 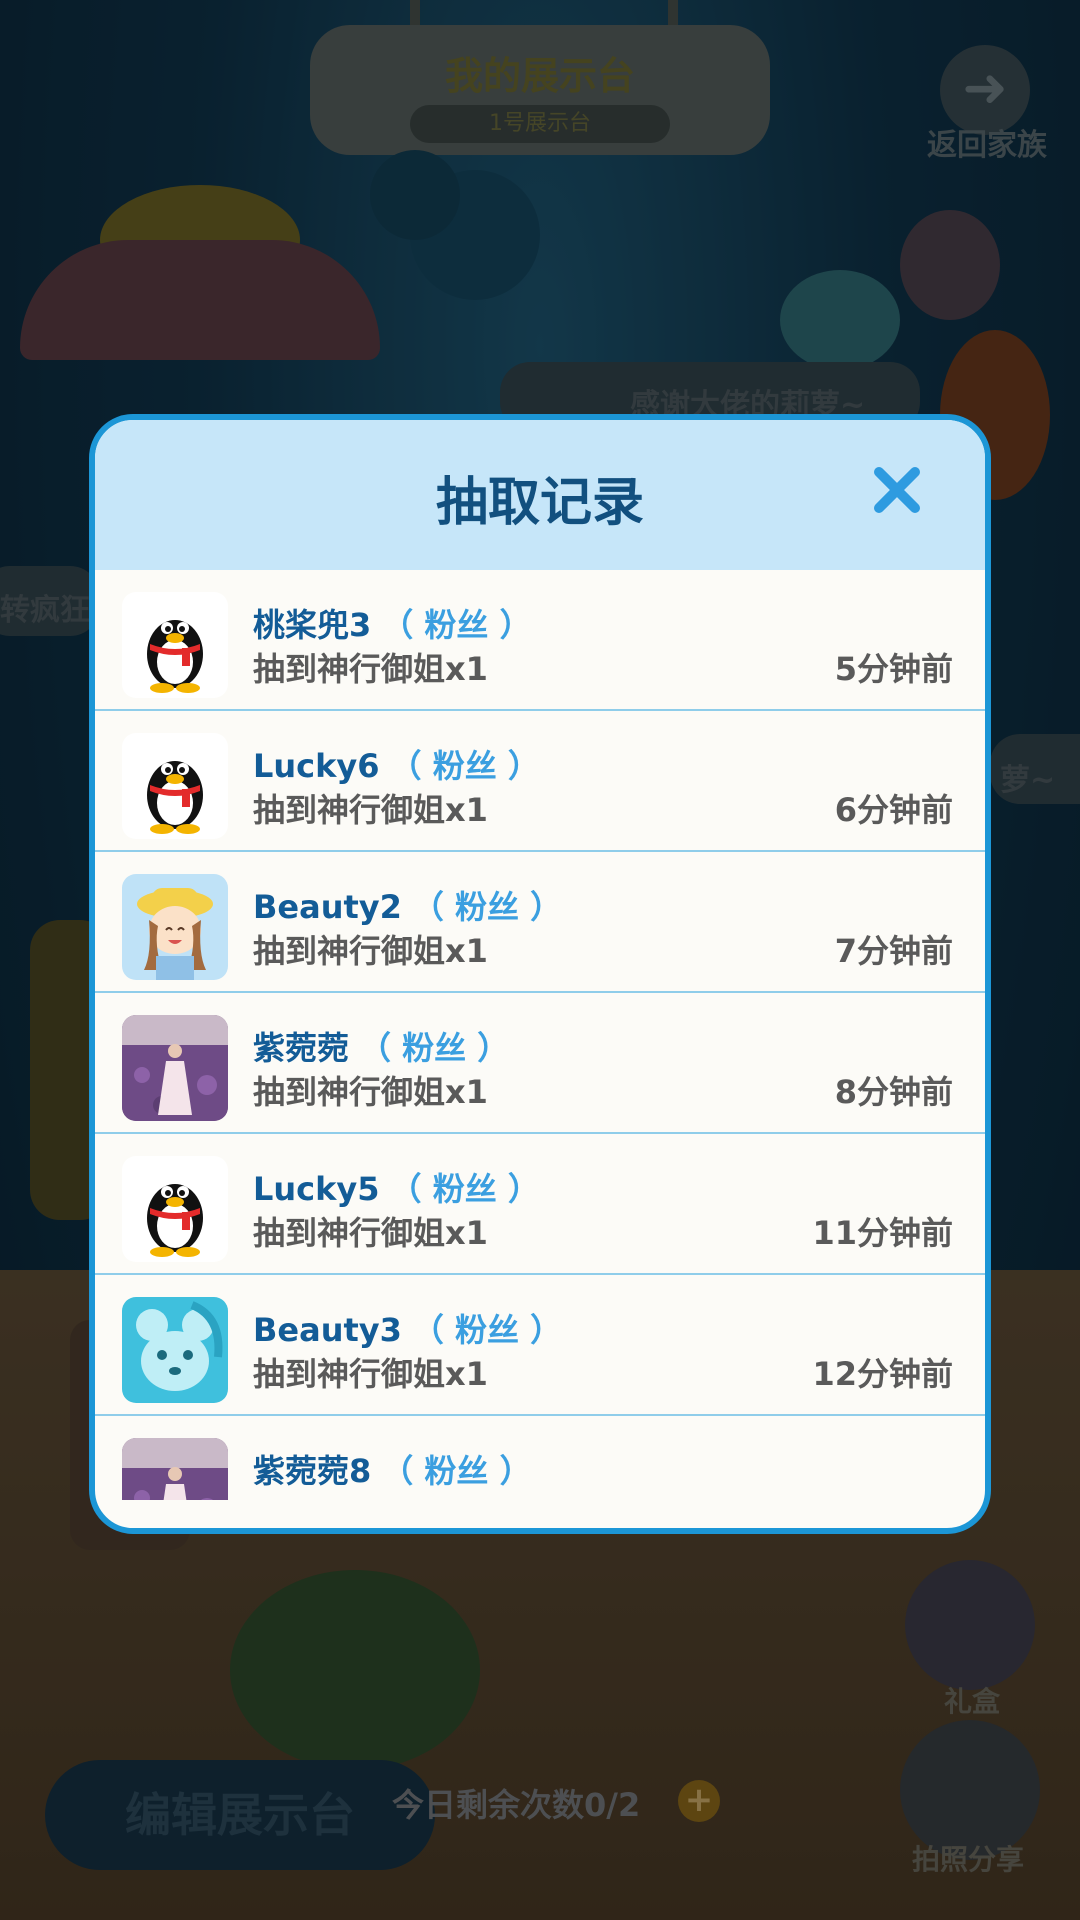 I want to click on user-name: 紫菀菀（ 粉丝 ）, so click(x=381, y=1048).